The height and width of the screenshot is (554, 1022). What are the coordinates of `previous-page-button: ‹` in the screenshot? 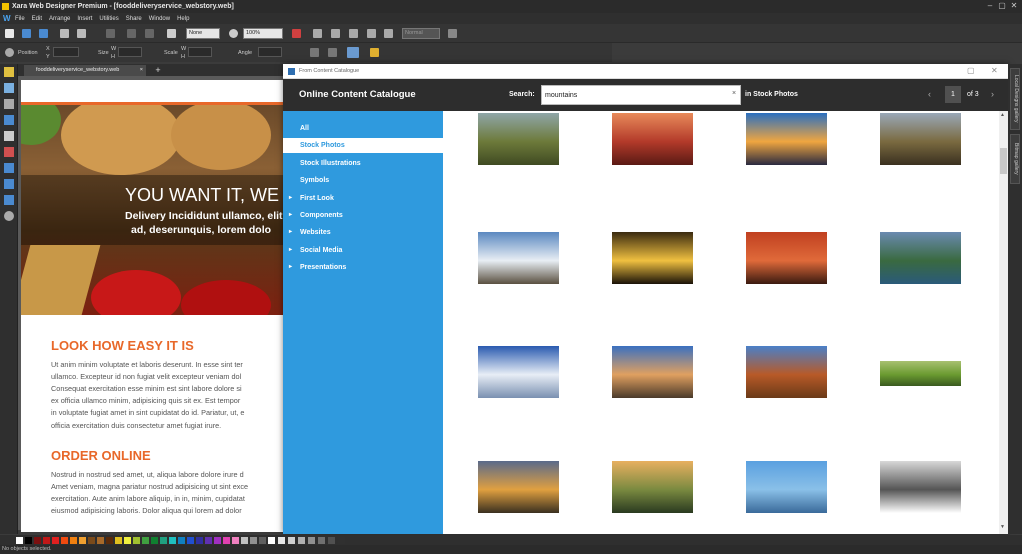 It's located at (929, 94).